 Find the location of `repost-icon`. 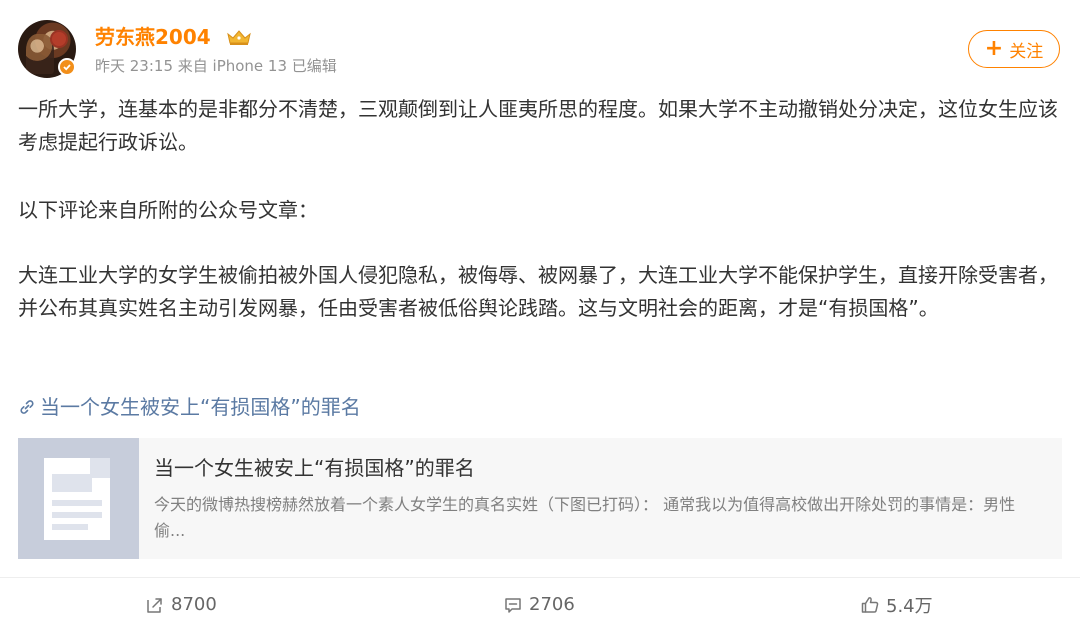

repost-icon is located at coordinates (154, 605).